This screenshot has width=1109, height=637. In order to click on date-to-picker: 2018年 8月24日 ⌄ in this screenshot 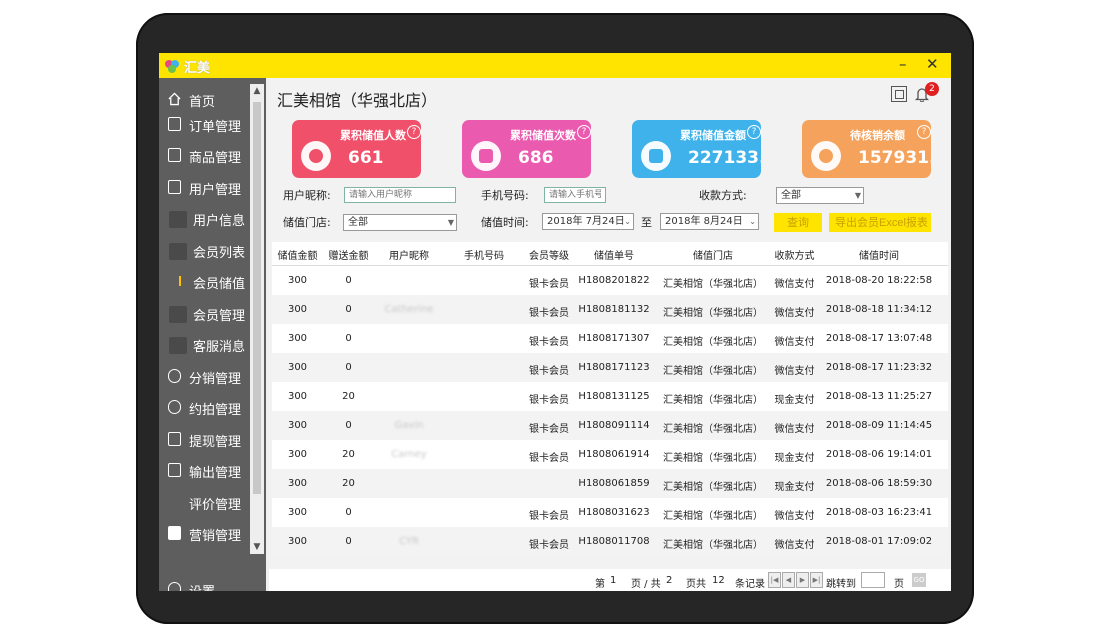, I will do `click(709, 221)`.